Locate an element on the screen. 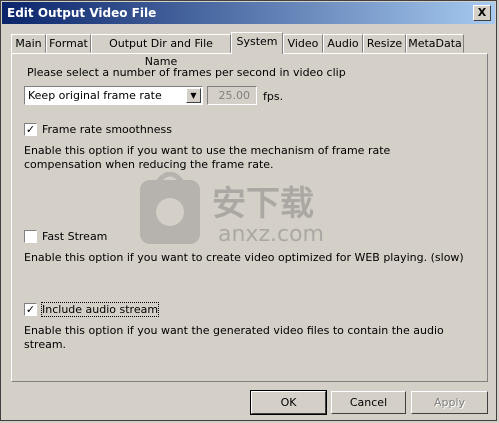 Image resolution: width=499 pixels, height=423 pixels. tab-resize: Resize is located at coordinates (384, 43).